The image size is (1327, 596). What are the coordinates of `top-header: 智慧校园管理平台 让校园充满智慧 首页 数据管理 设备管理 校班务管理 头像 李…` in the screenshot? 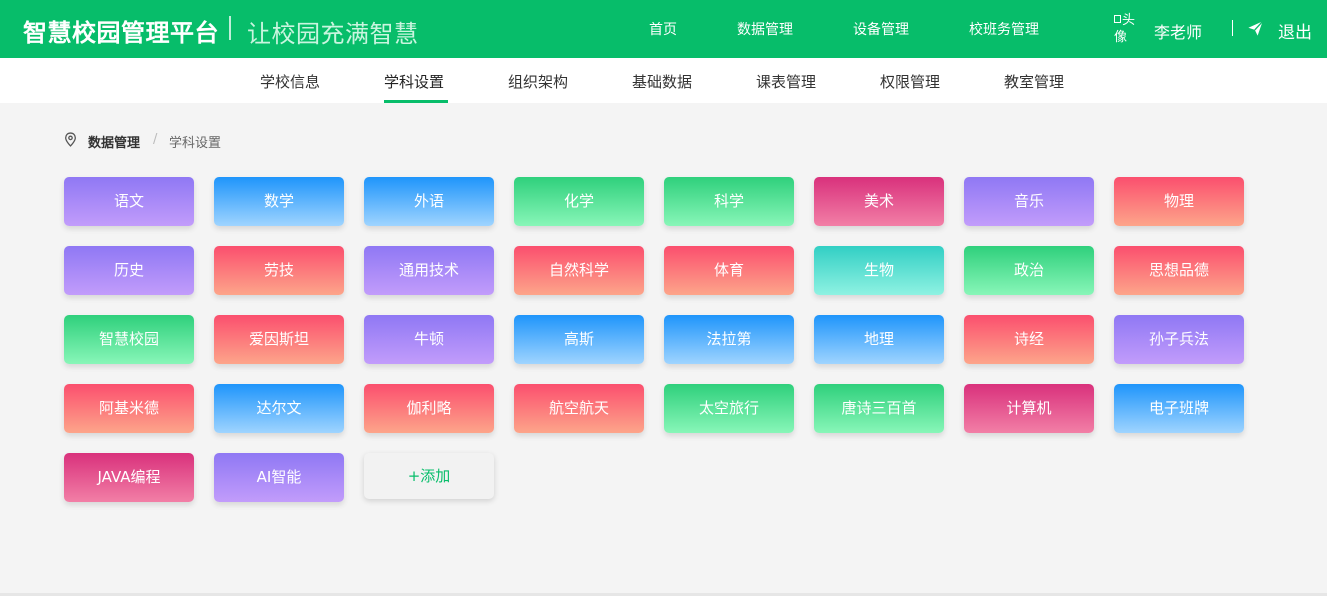 It's located at (663, 29).